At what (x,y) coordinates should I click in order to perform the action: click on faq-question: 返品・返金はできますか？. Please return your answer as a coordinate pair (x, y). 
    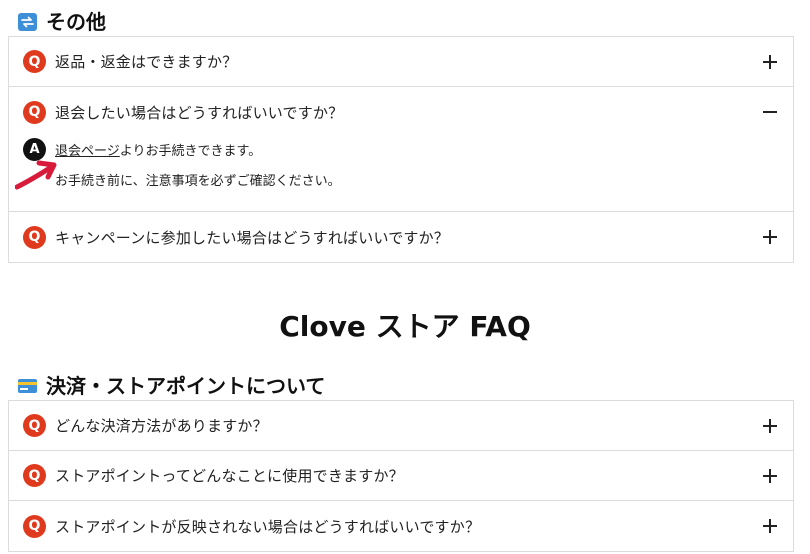
    Looking at the image, I should click on (146, 62).